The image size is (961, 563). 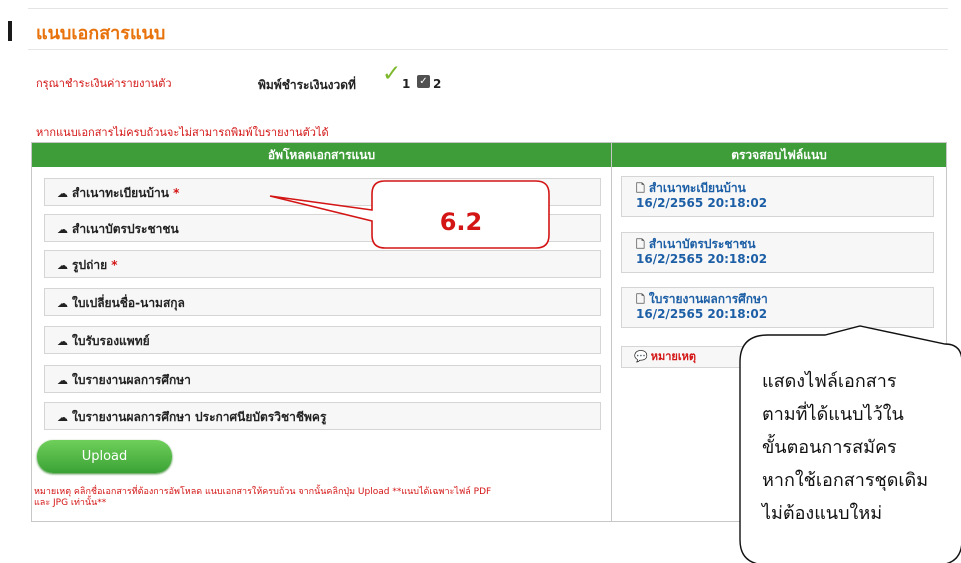 What do you see at coordinates (833, 413) in the screenshot?
I see `explanation-line: ตามที่ได้แนบไว้ใน` at bounding box center [833, 413].